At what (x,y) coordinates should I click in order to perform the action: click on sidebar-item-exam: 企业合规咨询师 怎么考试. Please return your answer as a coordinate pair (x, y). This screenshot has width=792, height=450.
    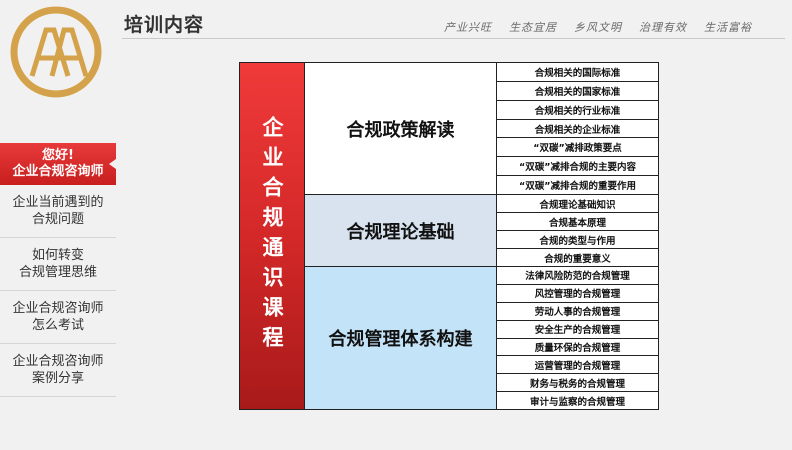
    Looking at the image, I should click on (58, 317).